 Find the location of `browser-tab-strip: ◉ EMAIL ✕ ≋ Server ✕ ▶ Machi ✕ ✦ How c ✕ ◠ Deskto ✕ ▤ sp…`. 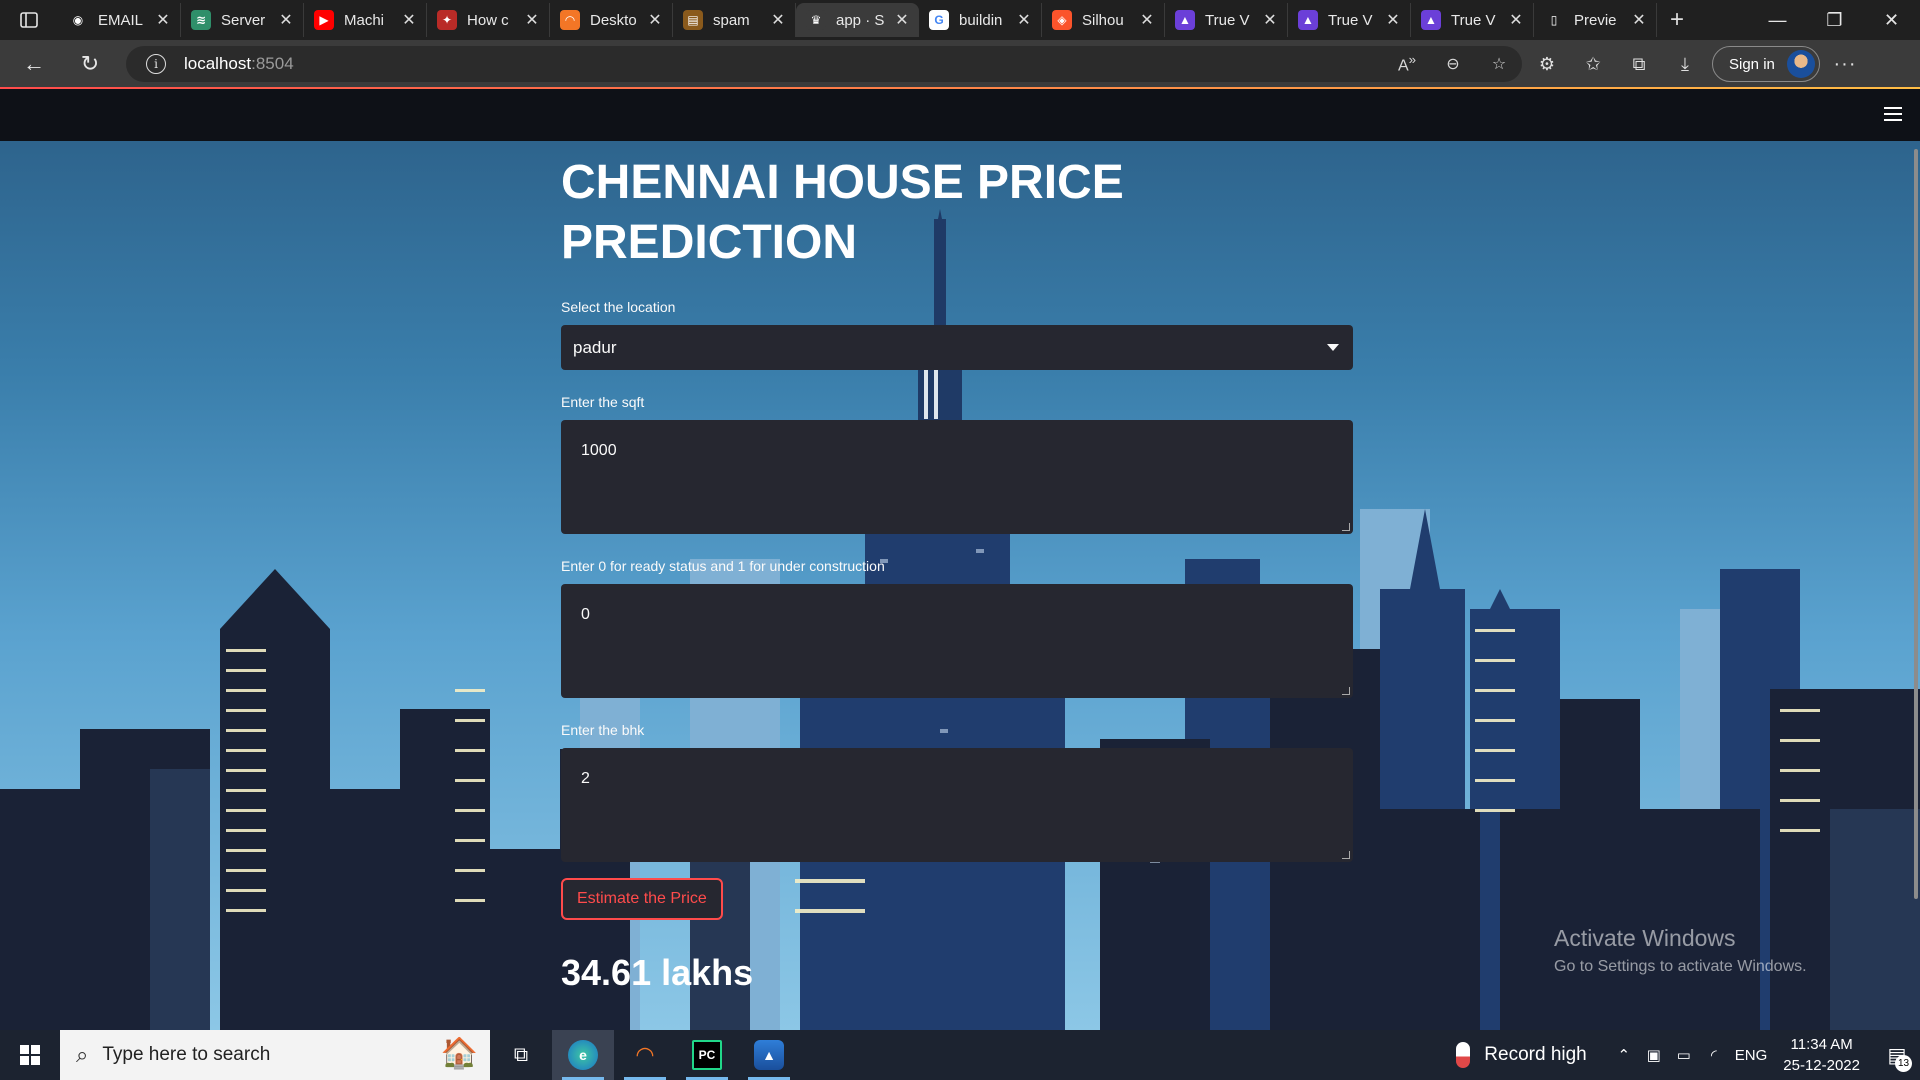

browser-tab-strip: ◉ EMAIL ✕ ≋ Server ✕ ▶ Machi ✕ ✦ How c ✕ ◠ Deskto ✕ ▤ sp… is located at coordinates (960, 20).